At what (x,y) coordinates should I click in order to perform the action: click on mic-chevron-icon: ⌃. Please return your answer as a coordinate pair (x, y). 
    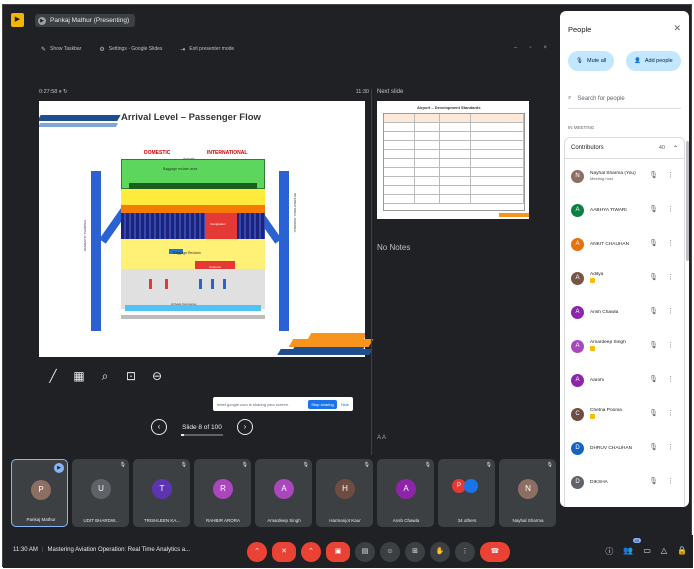
    Looking at the image, I should click on (257, 552).